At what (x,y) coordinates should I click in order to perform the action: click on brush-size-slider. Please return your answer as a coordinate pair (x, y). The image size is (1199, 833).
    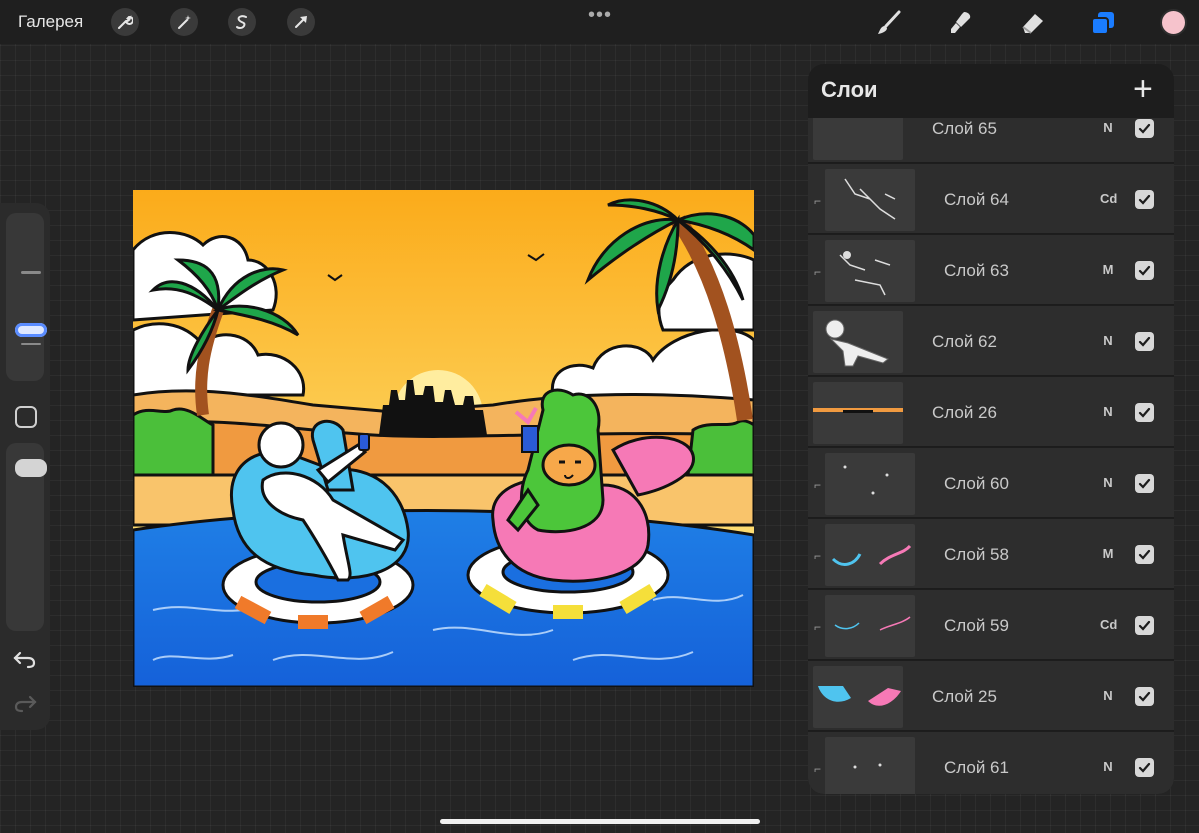
    Looking at the image, I should click on (26, 297).